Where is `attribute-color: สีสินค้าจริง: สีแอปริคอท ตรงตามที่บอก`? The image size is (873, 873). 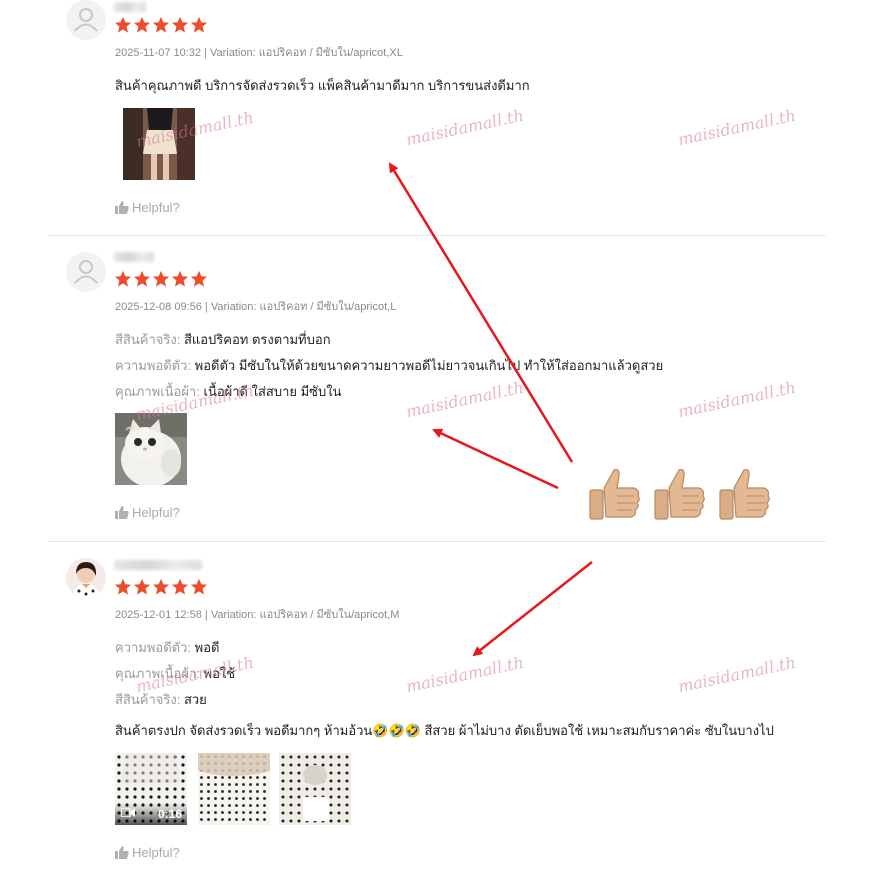 attribute-color: สีสินค้าจริง: สีแอปริคอท ตรงตามที่บอก is located at coordinates (223, 339).